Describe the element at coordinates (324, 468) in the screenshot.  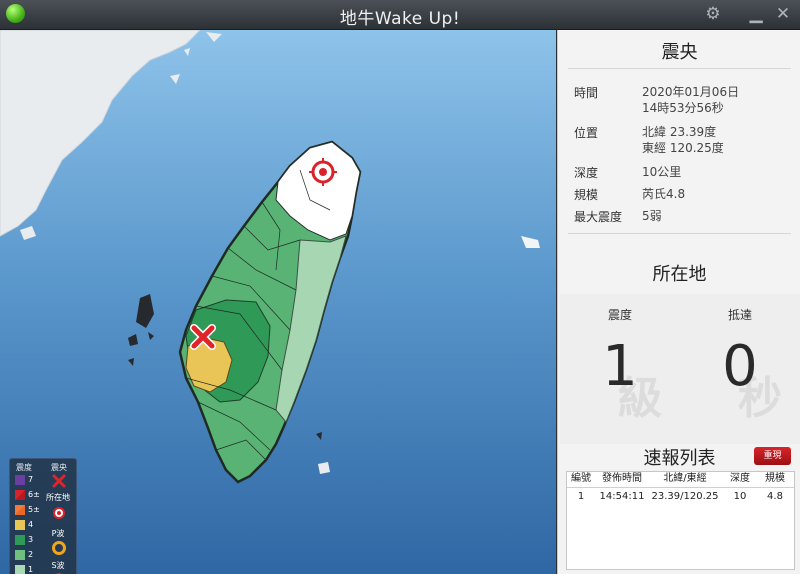
I see `orchid-island` at that location.